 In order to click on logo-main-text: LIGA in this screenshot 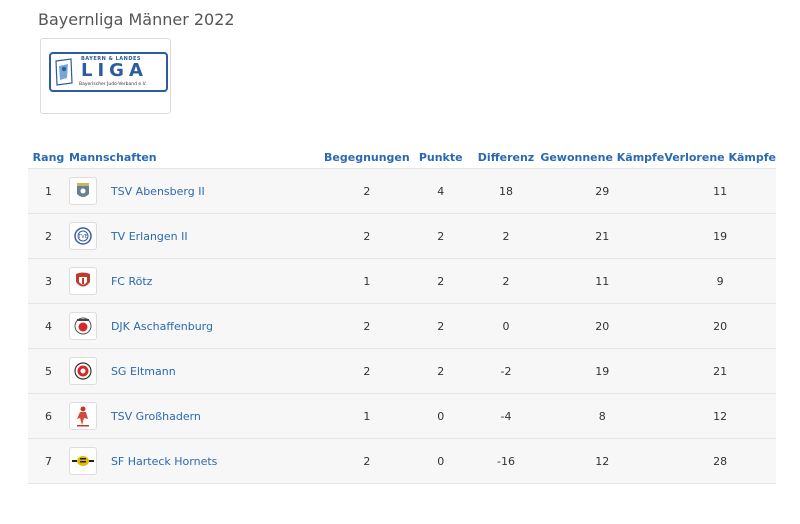, I will do `click(114, 70)`.